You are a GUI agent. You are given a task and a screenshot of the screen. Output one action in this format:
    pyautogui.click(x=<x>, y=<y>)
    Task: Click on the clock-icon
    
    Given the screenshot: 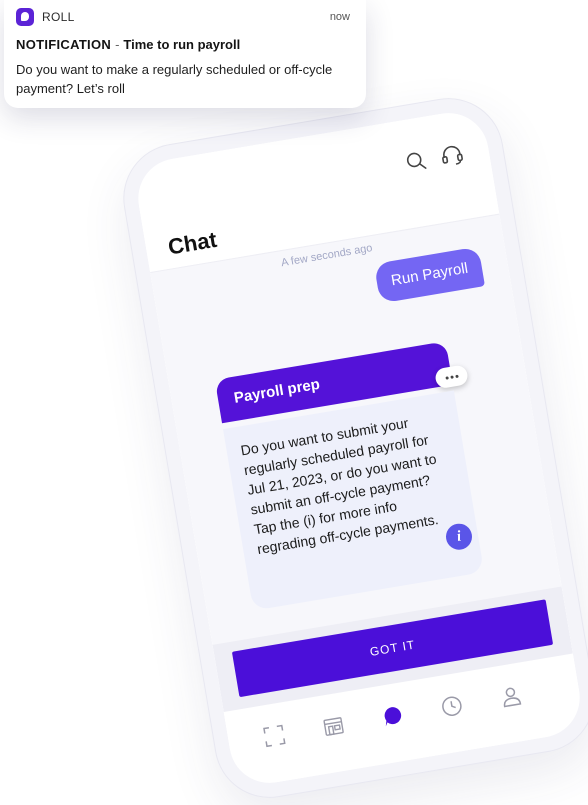 What is the action you would take?
    pyautogui.click(x=452, y=706)
    